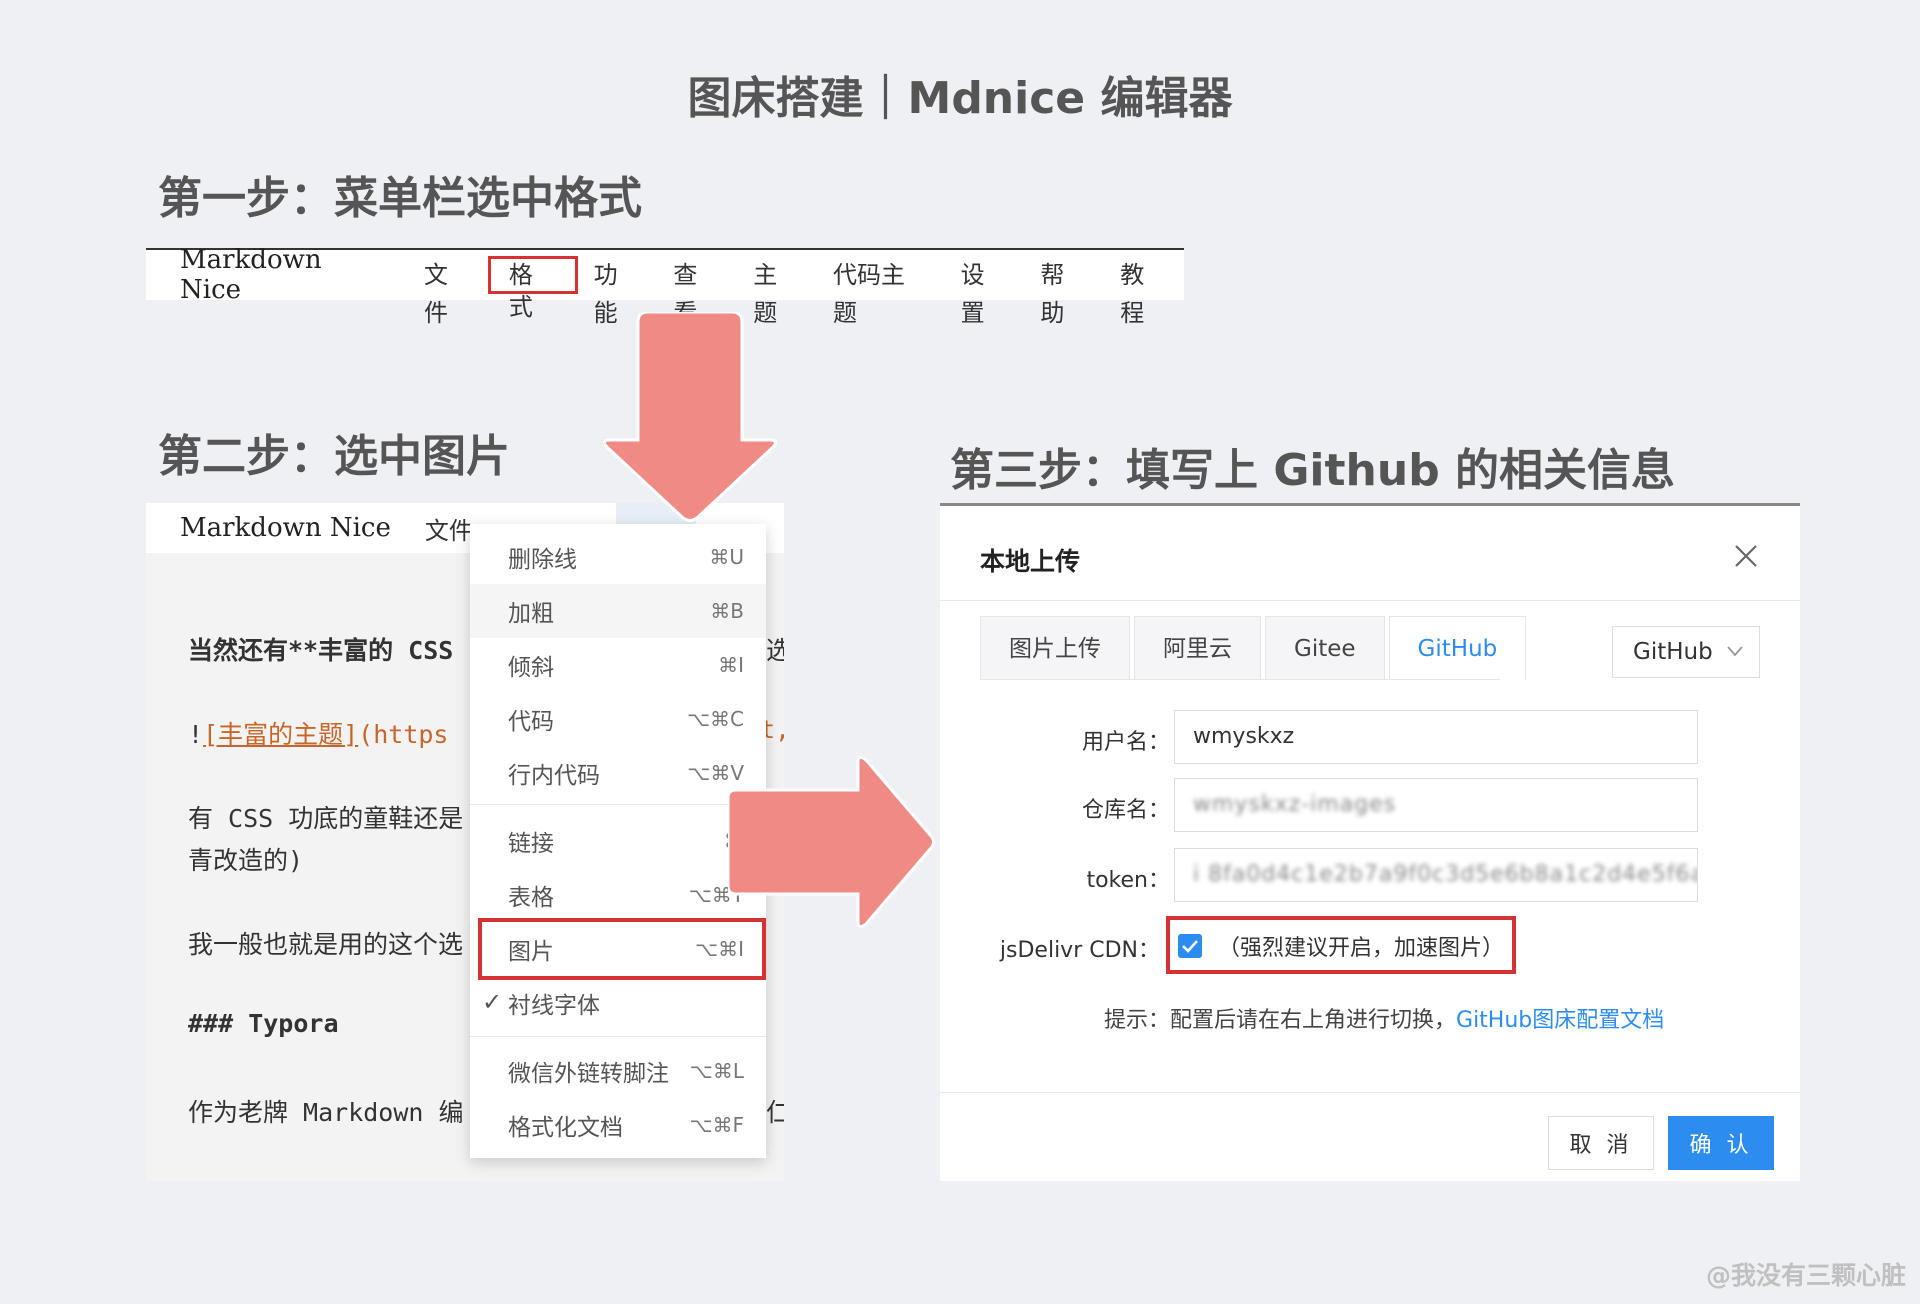 The height and width of the screenshot is (1304, 1920). What do you see at coordinates (449, 528) in the screenshot?
I see `menu-file-2: 文件` at bounding box center [449, 528].